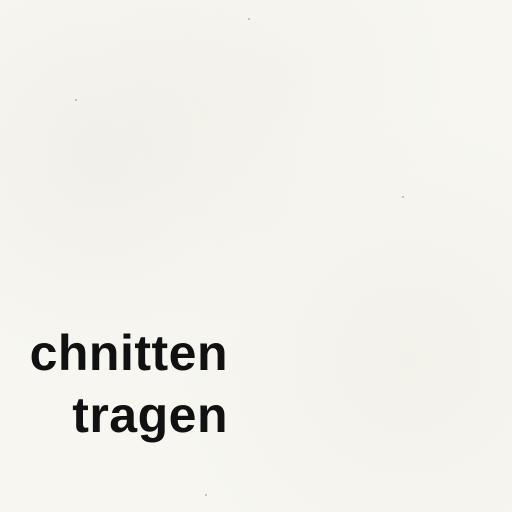 The width and height of the screenshot is (512, 512). I want to click on text-fragment: chnitten tragen, so click(129, 384).